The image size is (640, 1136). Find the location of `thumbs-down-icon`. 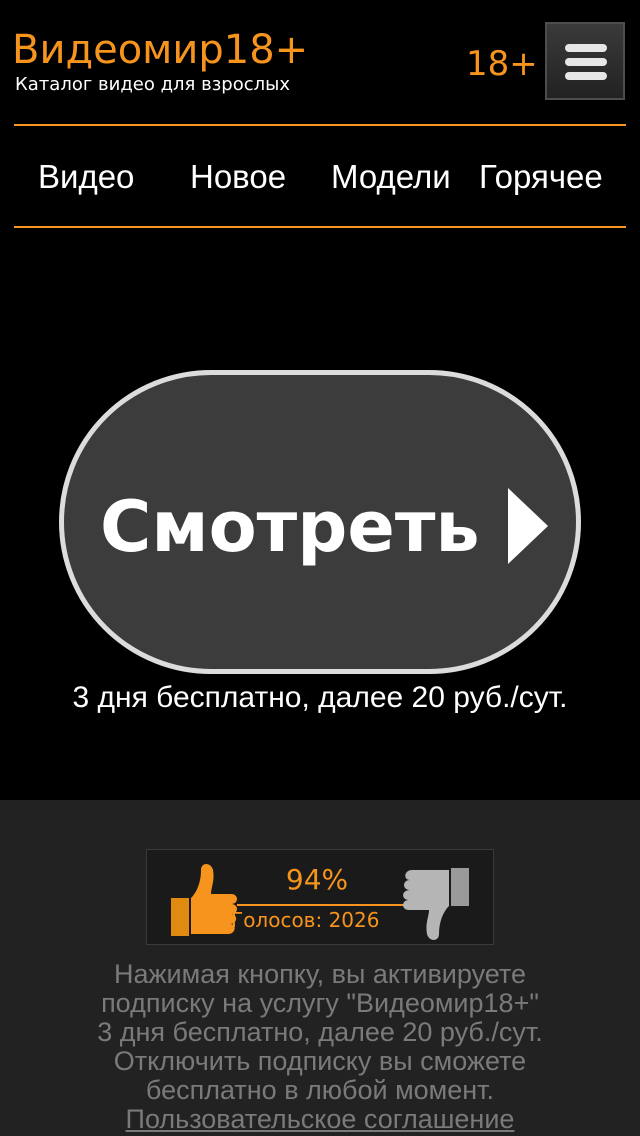

thumbs-down-icon is located at coordinates (436, 904).